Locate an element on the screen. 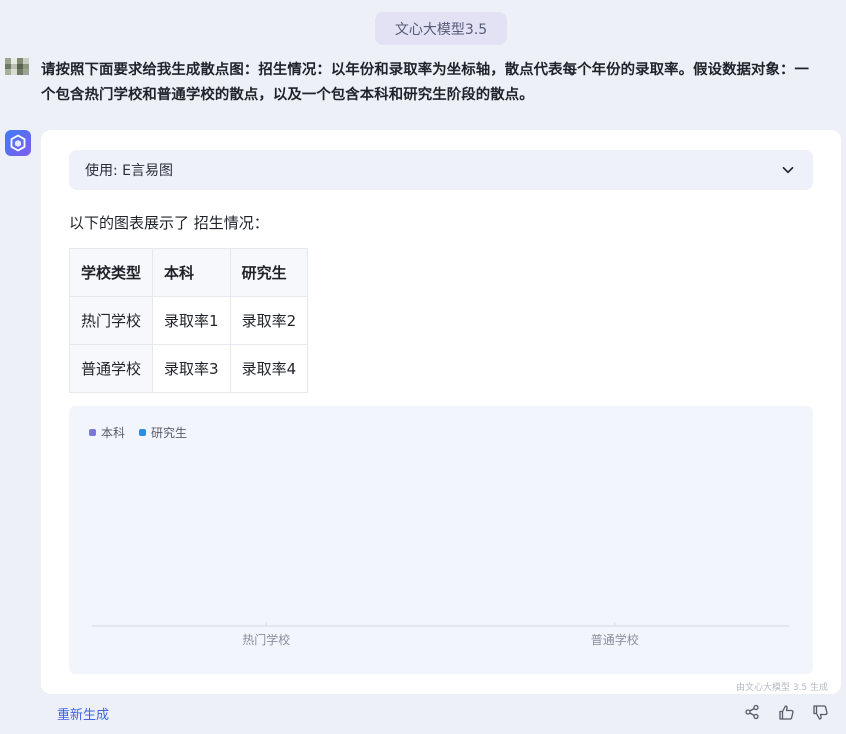 Image resolution: width=846 pixels, height=734 pixels. share-icon is located at coordinates (752, 712).